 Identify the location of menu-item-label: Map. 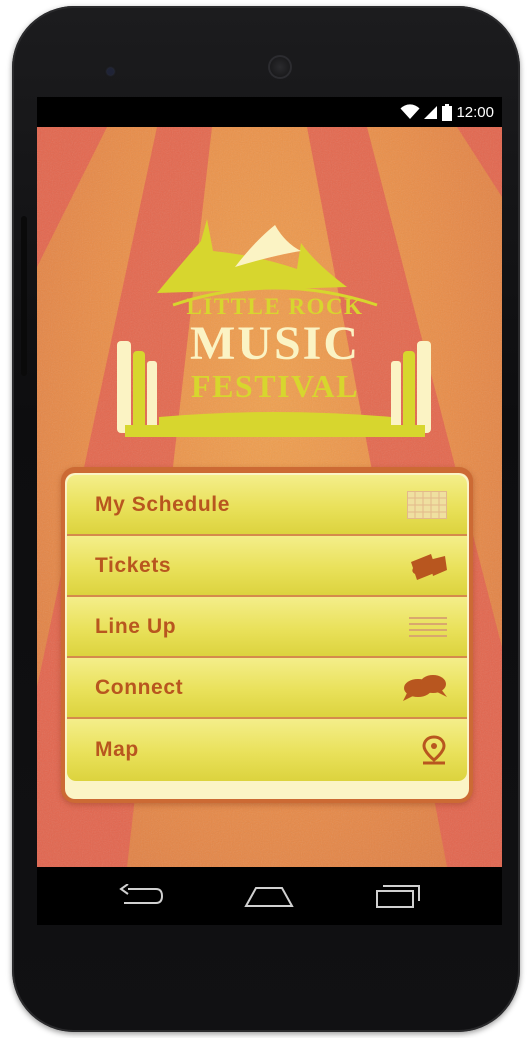
(117, 749).